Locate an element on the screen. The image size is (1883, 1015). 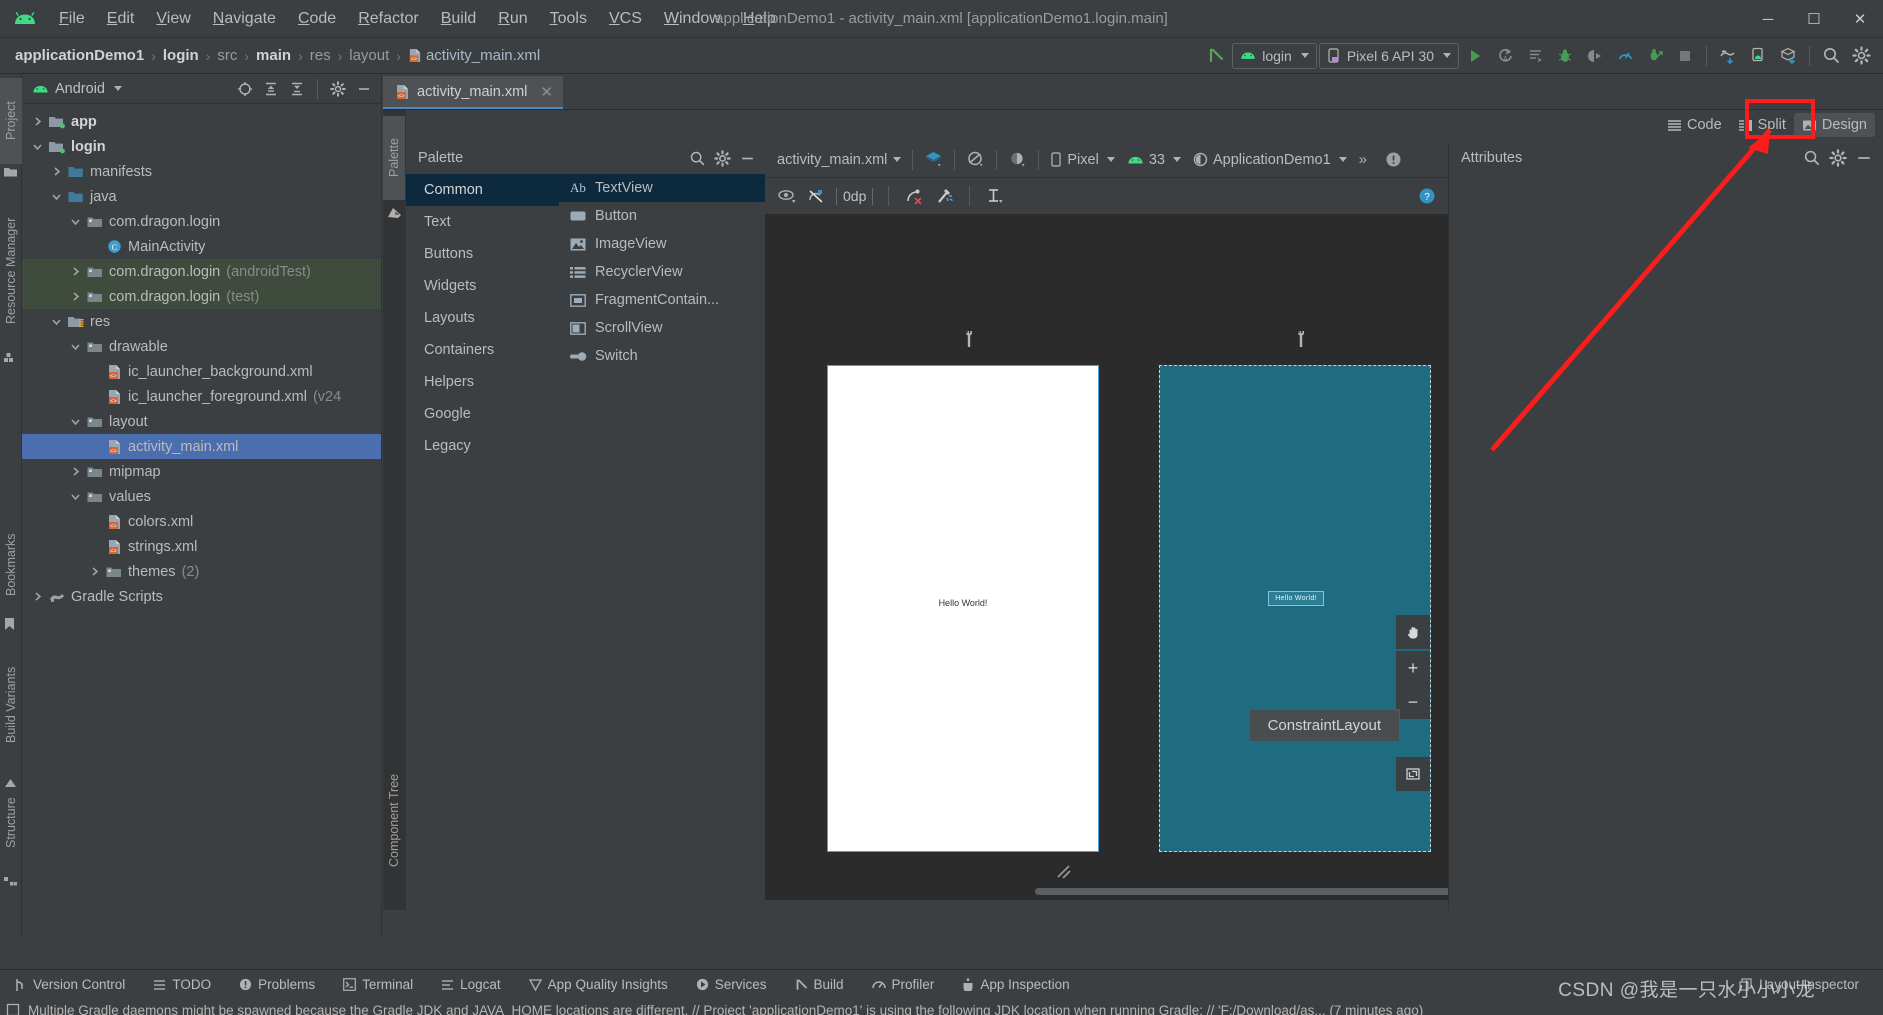
palette-item-switch: Switch is located at coordinates (662, 356).